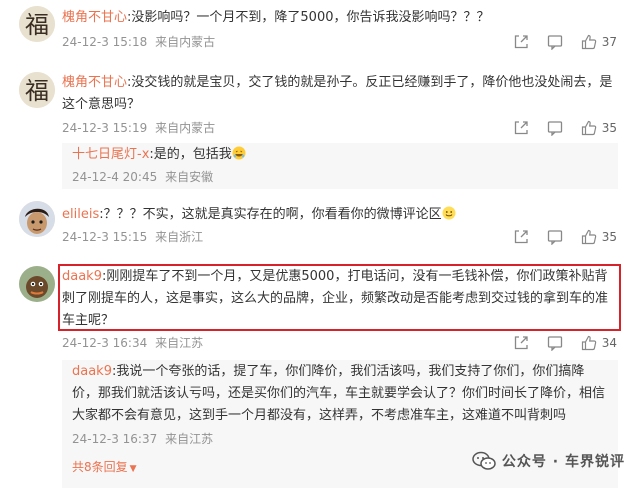  Describe the element at coordinates (484, 461) in the screenshot. I see `wechat-icon` at that location.